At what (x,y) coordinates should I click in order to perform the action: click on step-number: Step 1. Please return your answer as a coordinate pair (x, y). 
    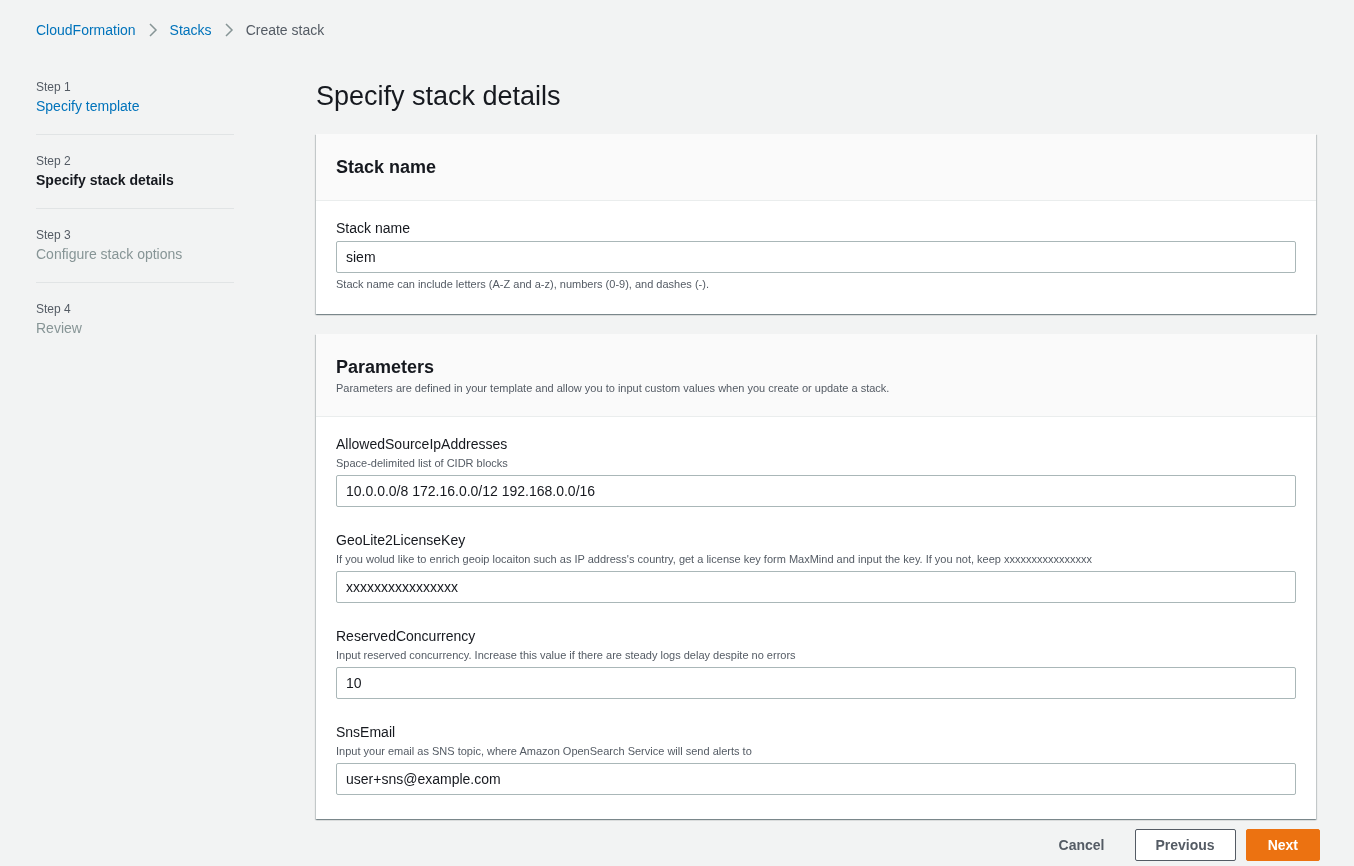
    Looking at the image, I should click on (54, 87).